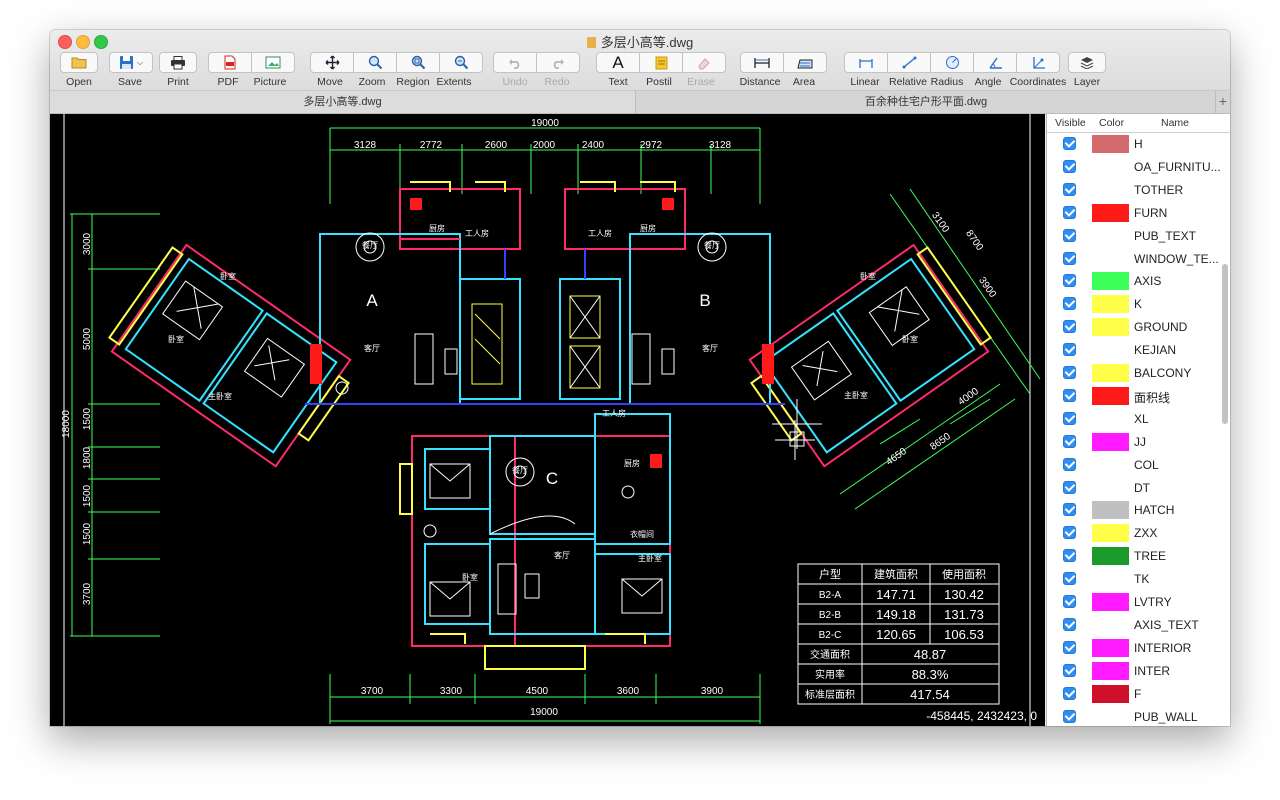  What do you see at coordinates (1133, 671) in the screenshot?
I see `layer-row: INTER` at bounding box center [1133, 671].